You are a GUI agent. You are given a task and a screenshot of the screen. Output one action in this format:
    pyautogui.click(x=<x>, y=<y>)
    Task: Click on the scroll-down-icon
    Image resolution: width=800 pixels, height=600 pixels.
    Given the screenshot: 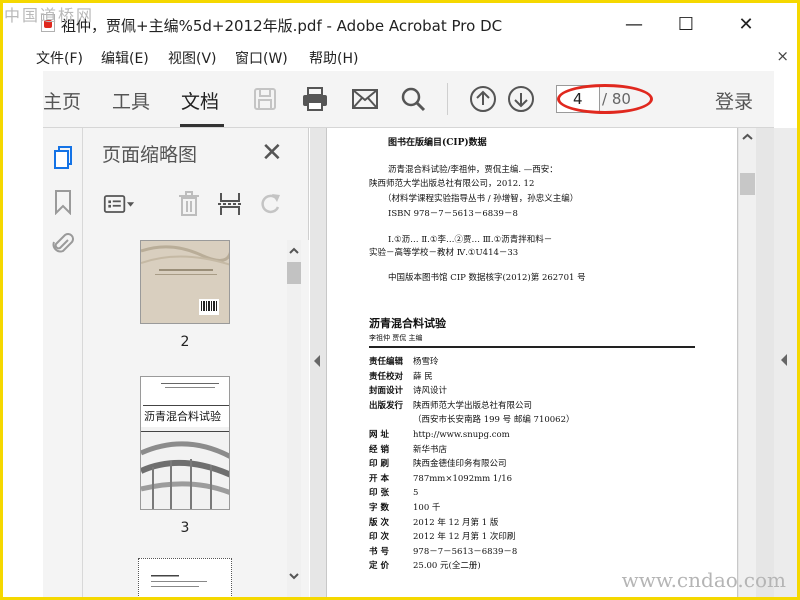 What is the action you would take?
    pyautogui.click(x=294, y=576)
    